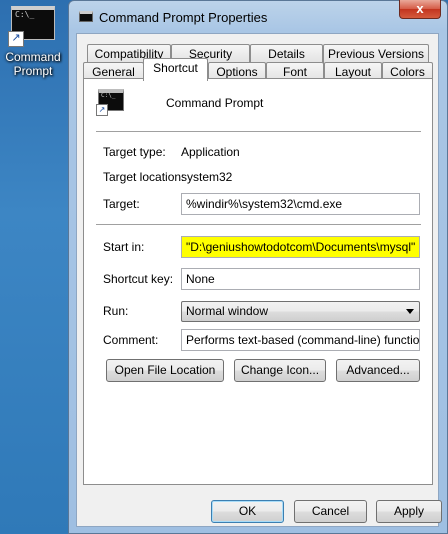 This screenshot has width=448, height=534. What do you see at coordinates (33, 64) in the screenshot?
I see `desktop-icon-label: Command Prompt` at bounding box center [33, 64].